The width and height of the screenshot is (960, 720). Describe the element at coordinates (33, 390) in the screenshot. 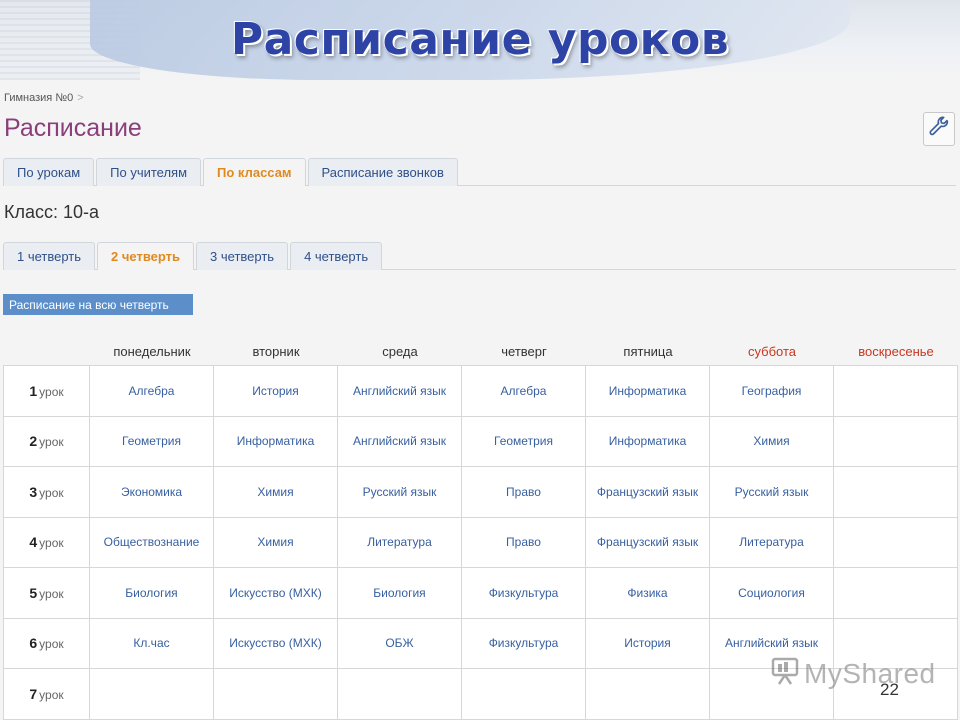

I see `lesson-number: 1` at that location.